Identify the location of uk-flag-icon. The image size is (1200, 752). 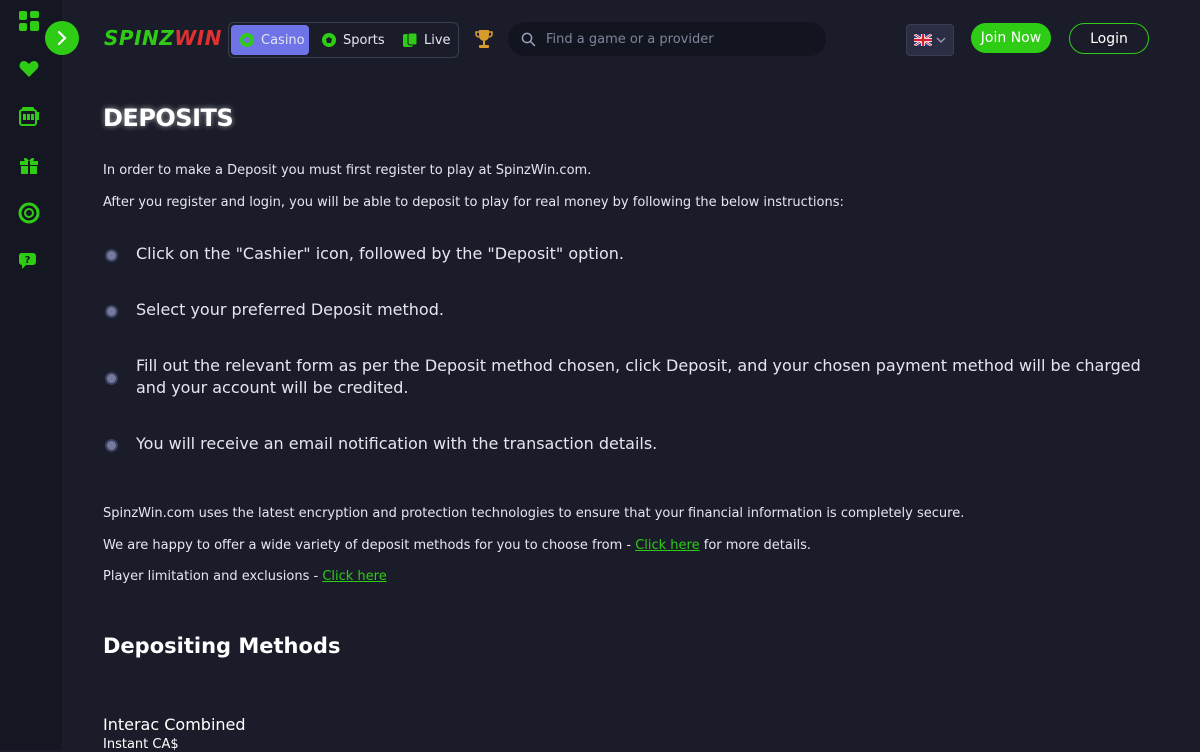
(923, 40).